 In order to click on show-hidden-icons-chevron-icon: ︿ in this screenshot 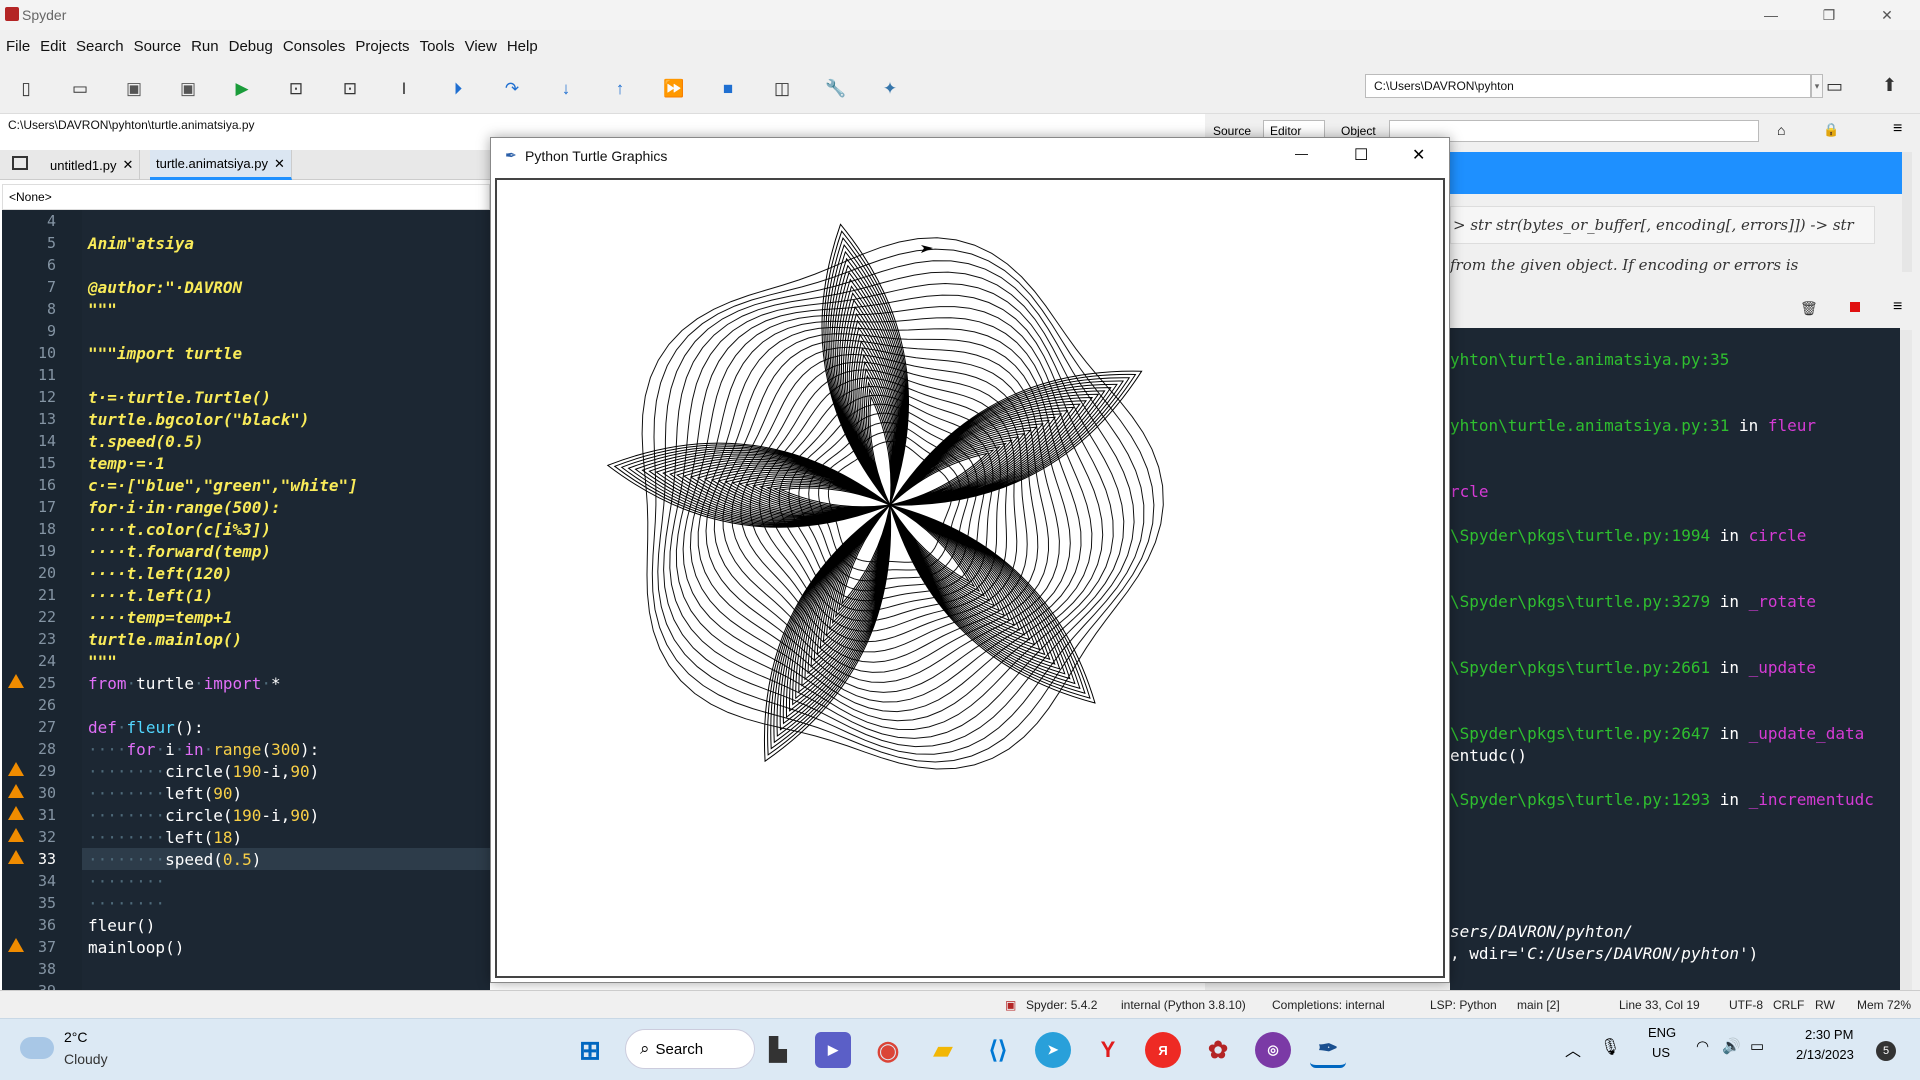, I will do `click(1573, 1049)`.